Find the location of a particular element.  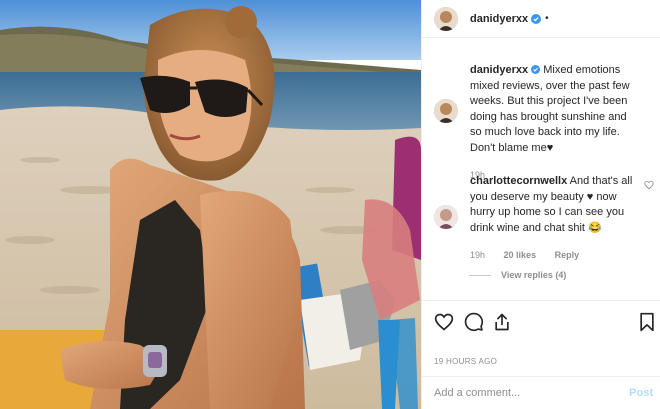

post-actions-bar is located at coordinates (541, 320).